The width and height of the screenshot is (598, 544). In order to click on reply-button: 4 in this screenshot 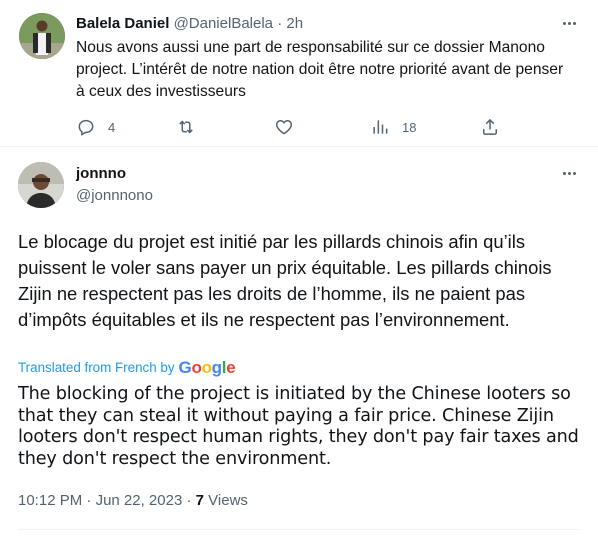, I will do `click(95, 127)`.